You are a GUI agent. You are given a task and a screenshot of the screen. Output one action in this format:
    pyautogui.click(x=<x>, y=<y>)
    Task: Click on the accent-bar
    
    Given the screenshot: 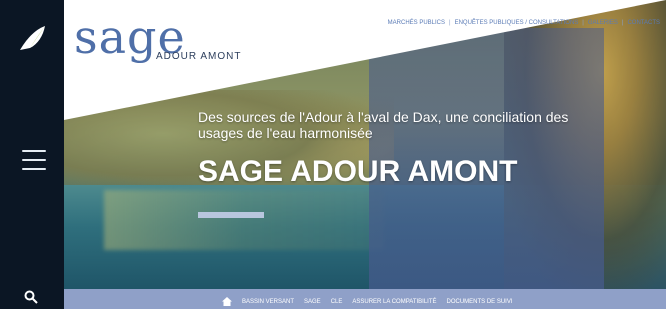 What is the action you would take?
    pyautogui.click(x=231, y=215)
    